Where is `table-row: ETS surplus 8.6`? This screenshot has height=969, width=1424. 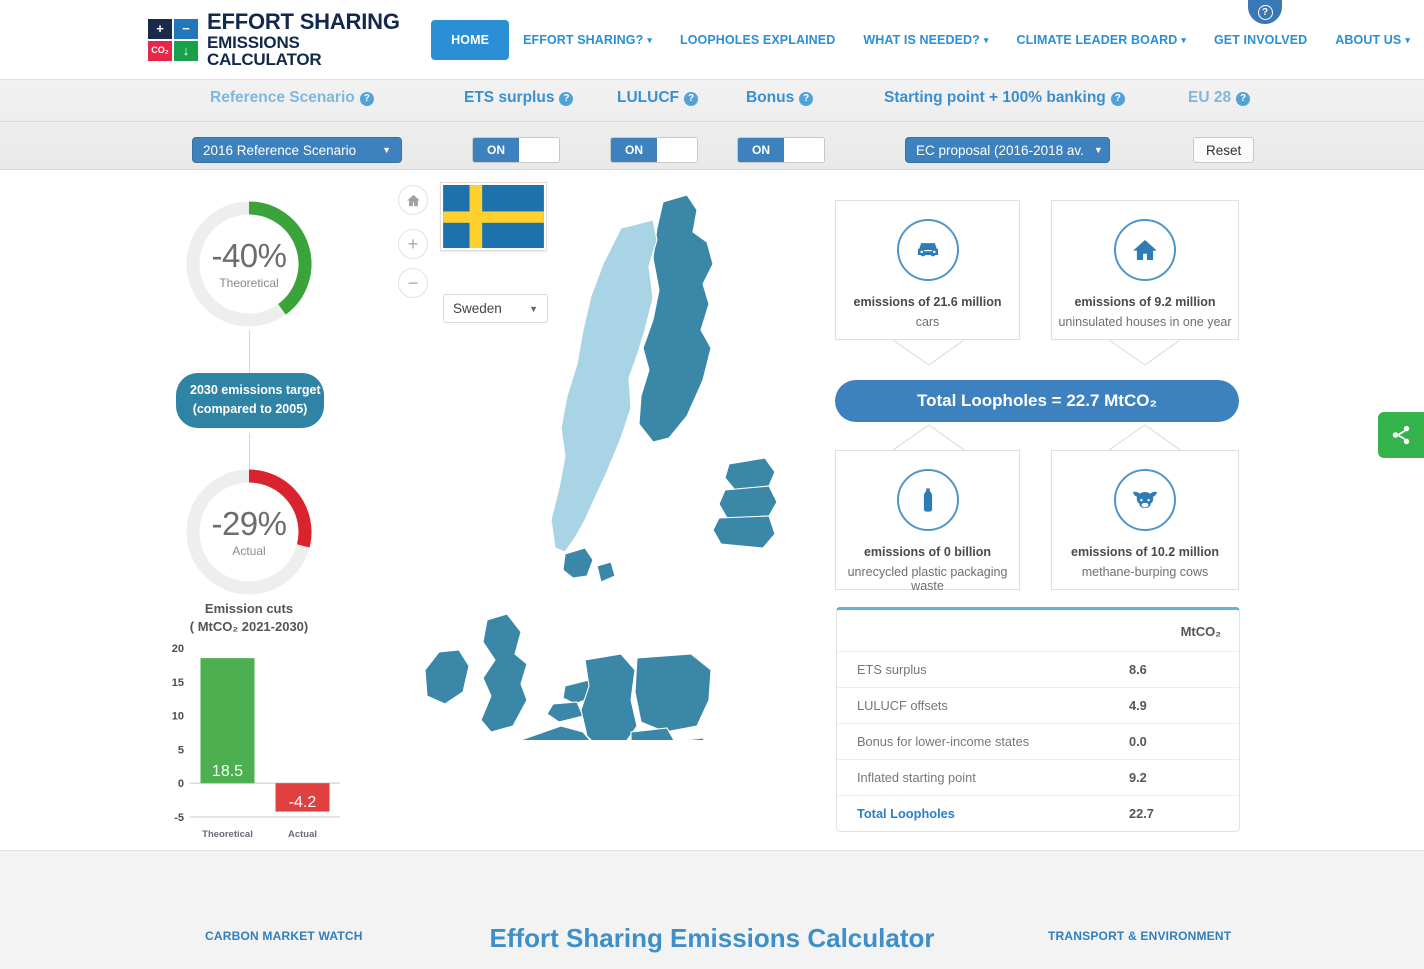 table-row: ETS surplus 8.6 is located at coordinates (1038, 669).